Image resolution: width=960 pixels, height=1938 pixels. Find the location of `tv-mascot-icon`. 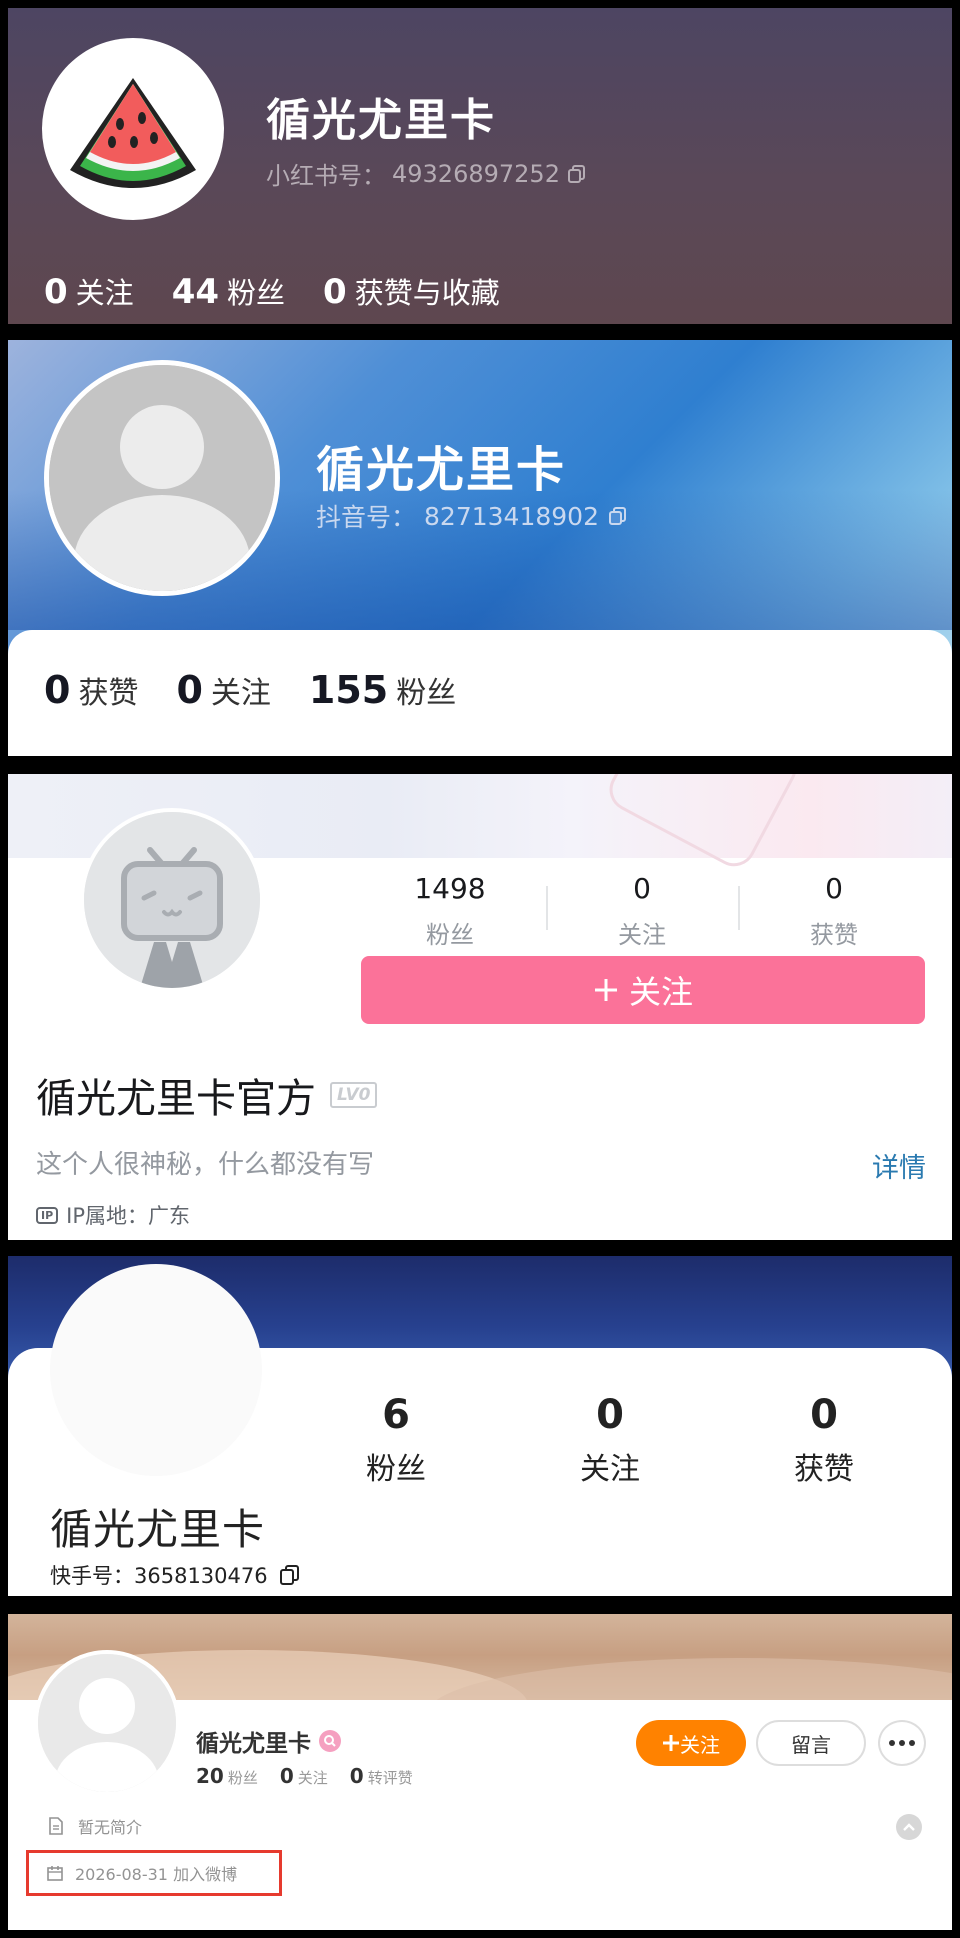

tv-mascot-icon is located at coordinates (172, 900).